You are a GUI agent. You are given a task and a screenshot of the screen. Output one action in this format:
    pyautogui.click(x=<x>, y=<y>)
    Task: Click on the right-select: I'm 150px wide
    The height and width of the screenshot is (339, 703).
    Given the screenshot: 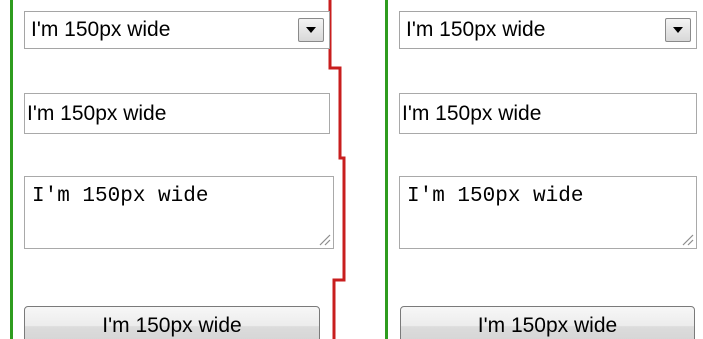 What is the action you would take?
    pyautogui.click(x=548, y=30)
    